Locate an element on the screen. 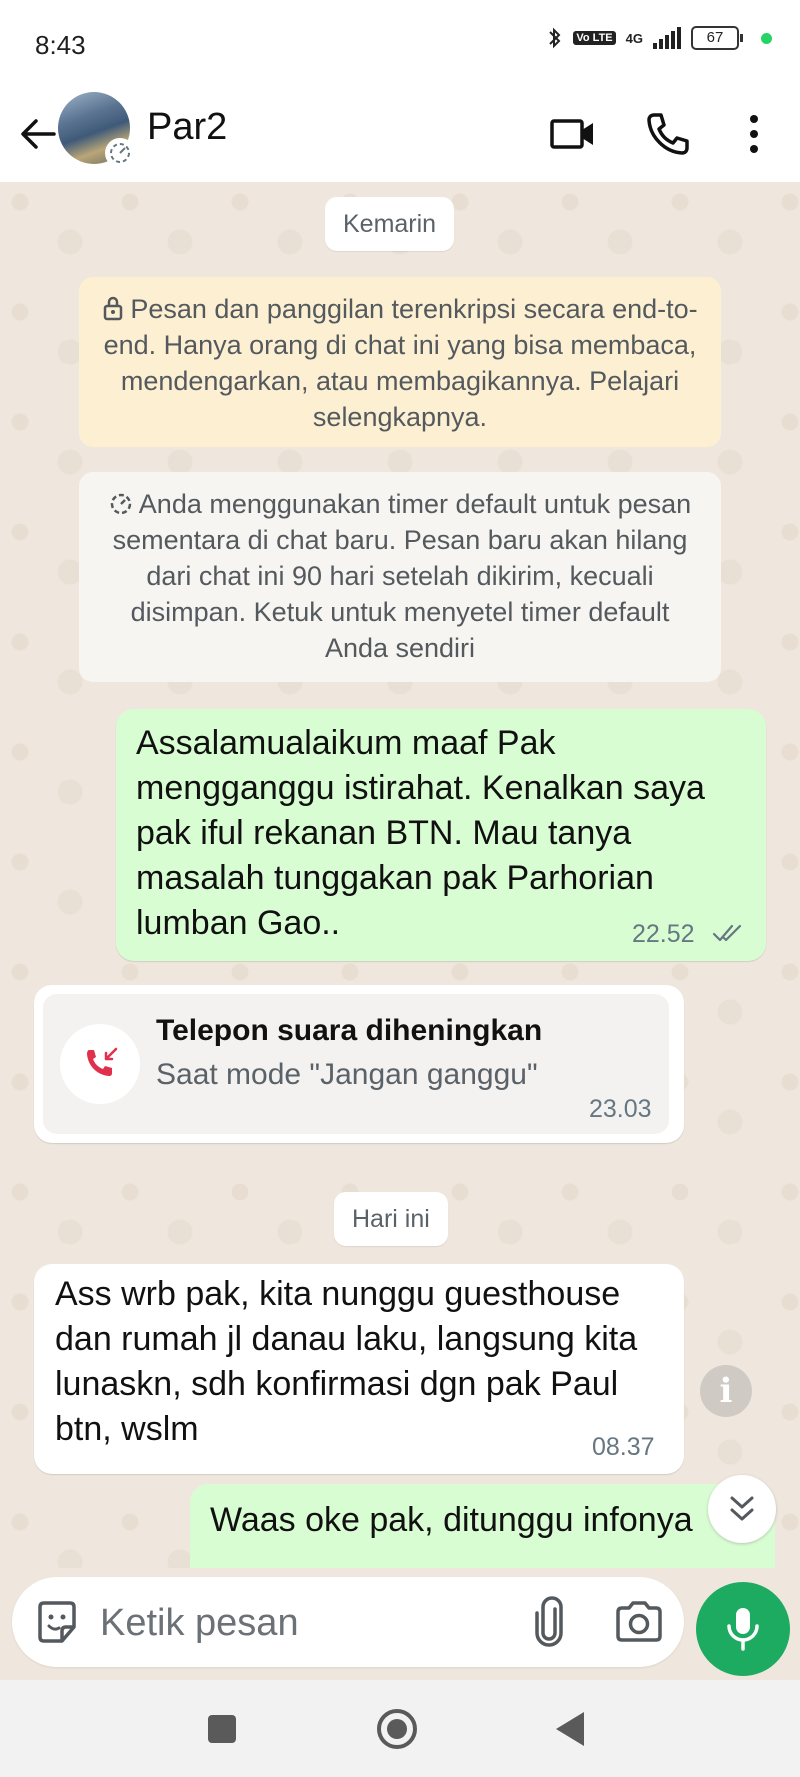 This screenshot has height=1777, width=800. voice-call-icon is located at coordinates (668, 134).